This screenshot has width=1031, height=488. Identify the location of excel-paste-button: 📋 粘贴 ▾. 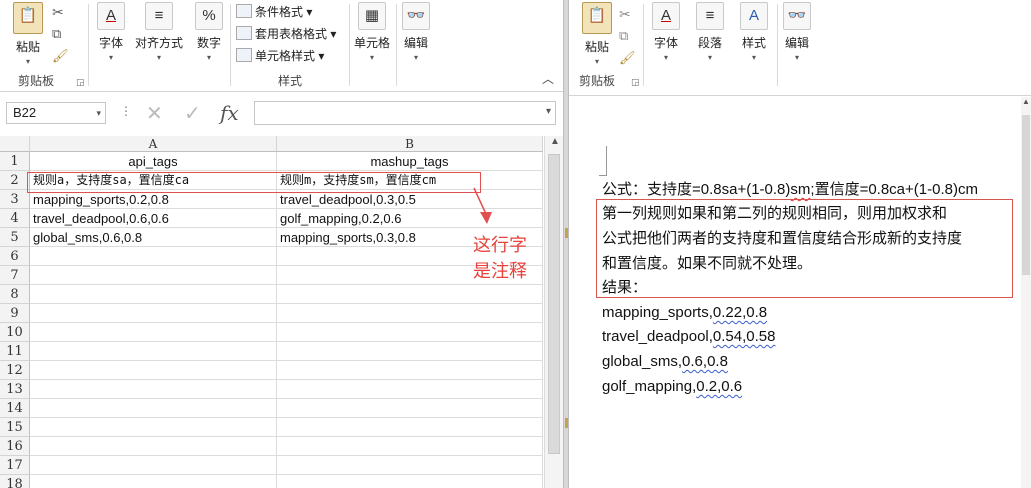
(28, 37).